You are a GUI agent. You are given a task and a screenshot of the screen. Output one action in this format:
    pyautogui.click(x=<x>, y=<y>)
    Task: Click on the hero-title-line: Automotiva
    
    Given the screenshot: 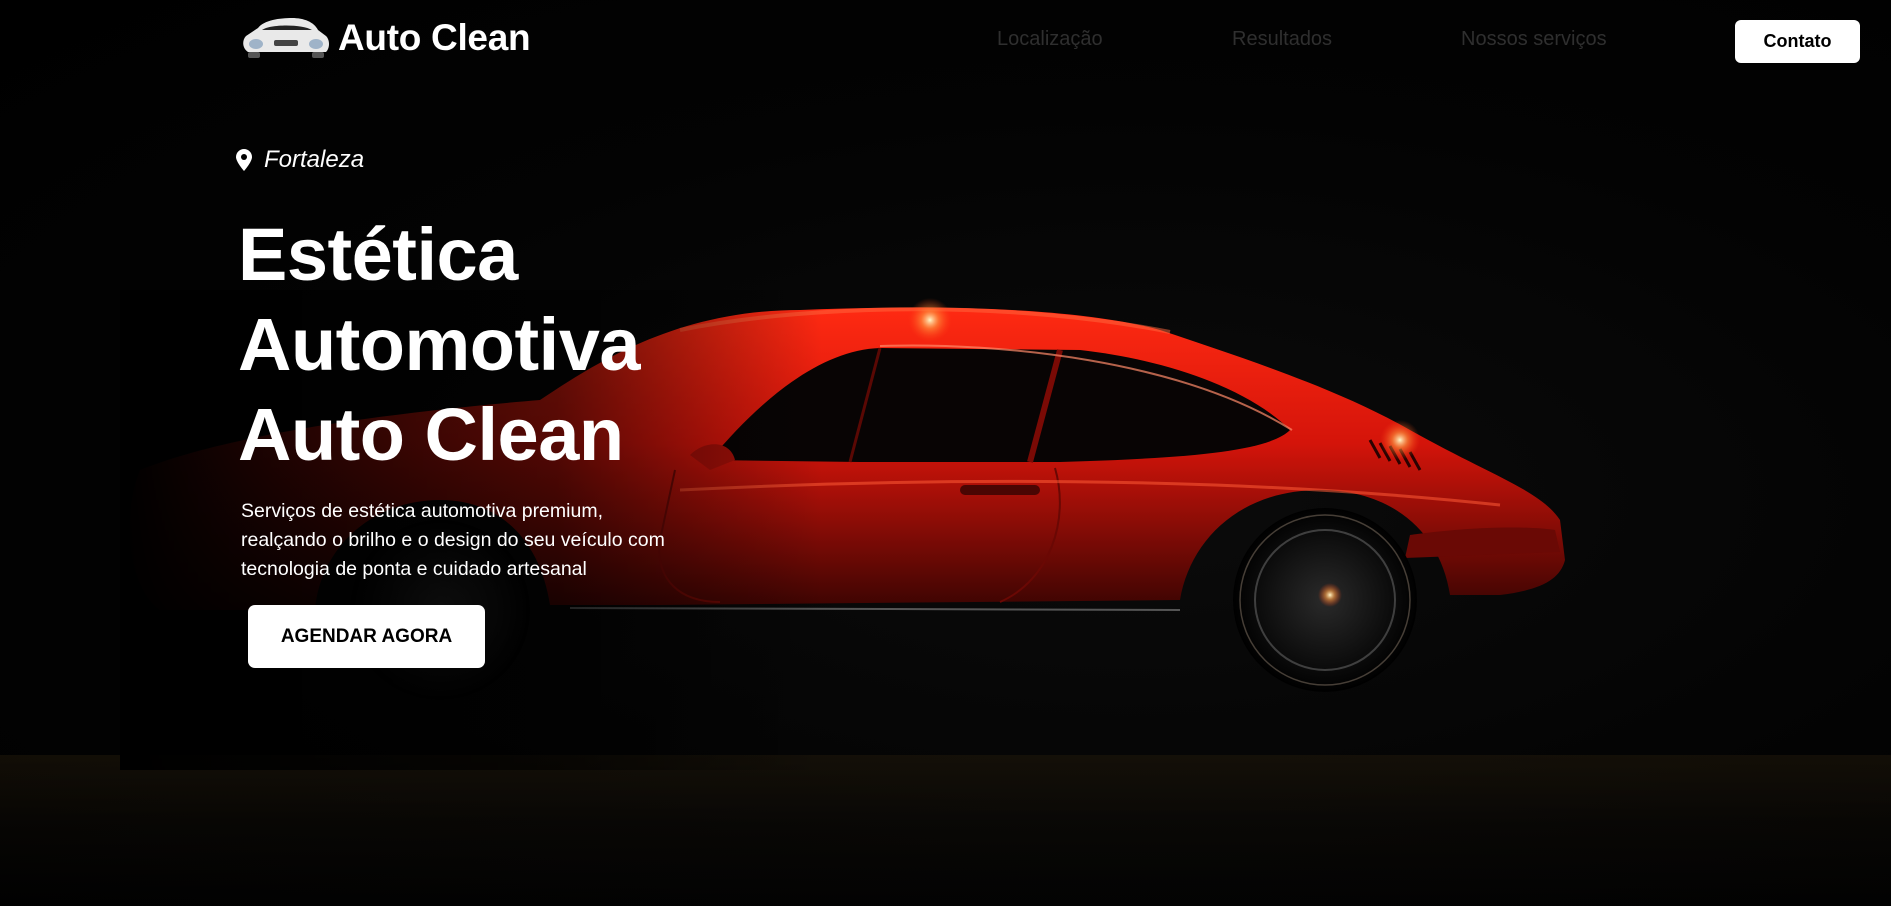 What is the action you would take?
    pyautogui.click(x=439, y=344)
    